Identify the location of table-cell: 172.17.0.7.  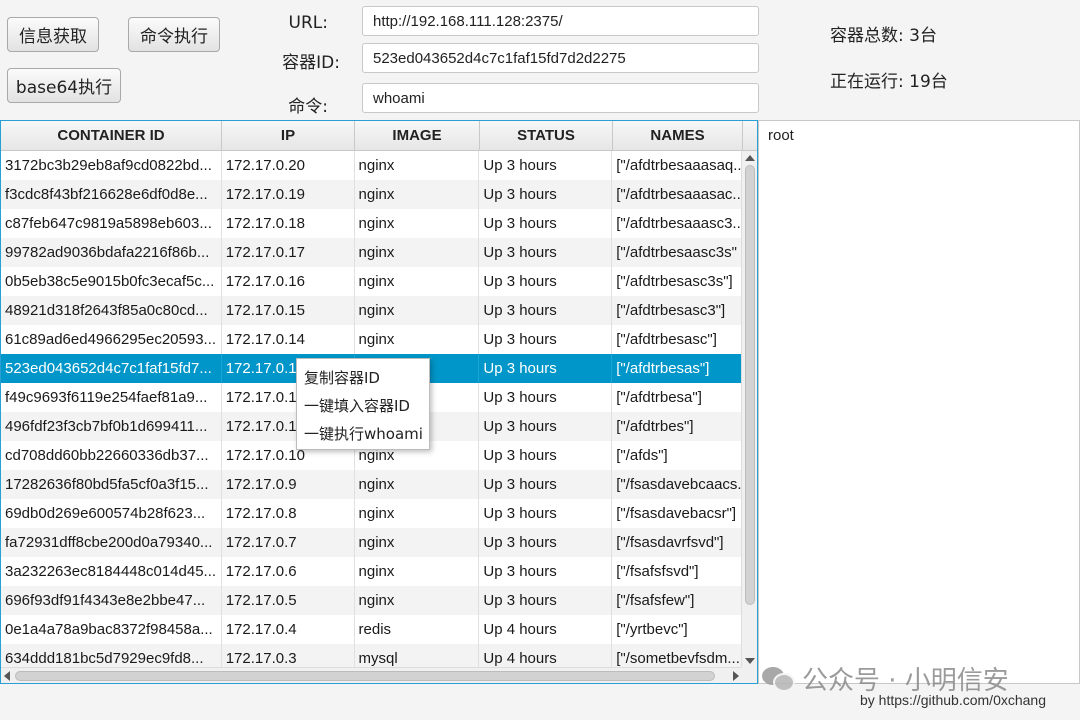
(288, 542).